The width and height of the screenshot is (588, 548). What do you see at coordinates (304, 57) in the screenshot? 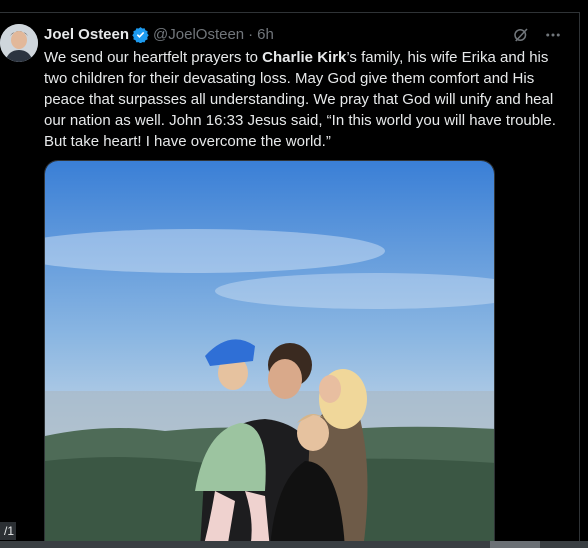
I see `mention-charlie-kirk: Charlie Kirk` at bounding box center [304, 57].